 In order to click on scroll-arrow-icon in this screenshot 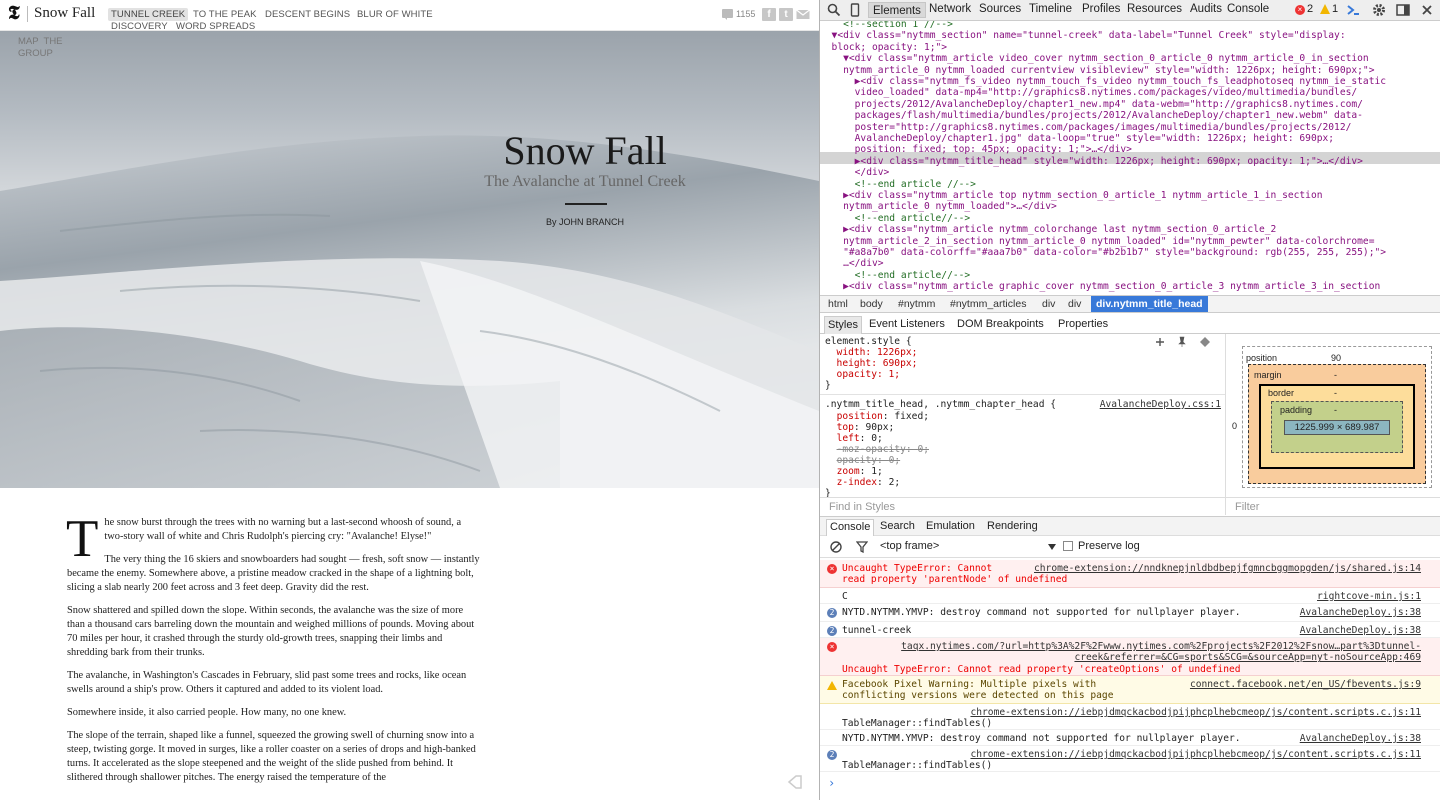, I will do `click(795, 782)`.